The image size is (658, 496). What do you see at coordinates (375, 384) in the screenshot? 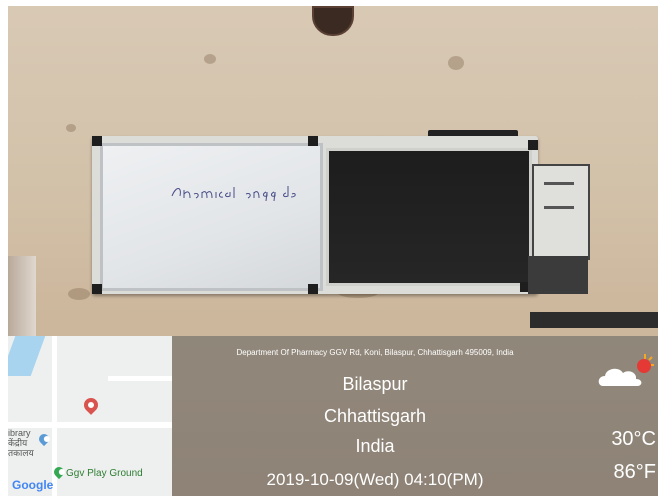
I see `city-name: Bilaspur` at bounding box center [375, 384].